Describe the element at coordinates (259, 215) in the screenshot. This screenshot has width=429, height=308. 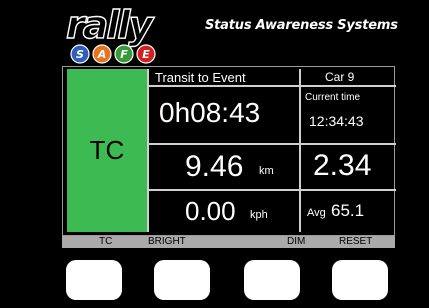
I see `speed-unit: kph` at that location.